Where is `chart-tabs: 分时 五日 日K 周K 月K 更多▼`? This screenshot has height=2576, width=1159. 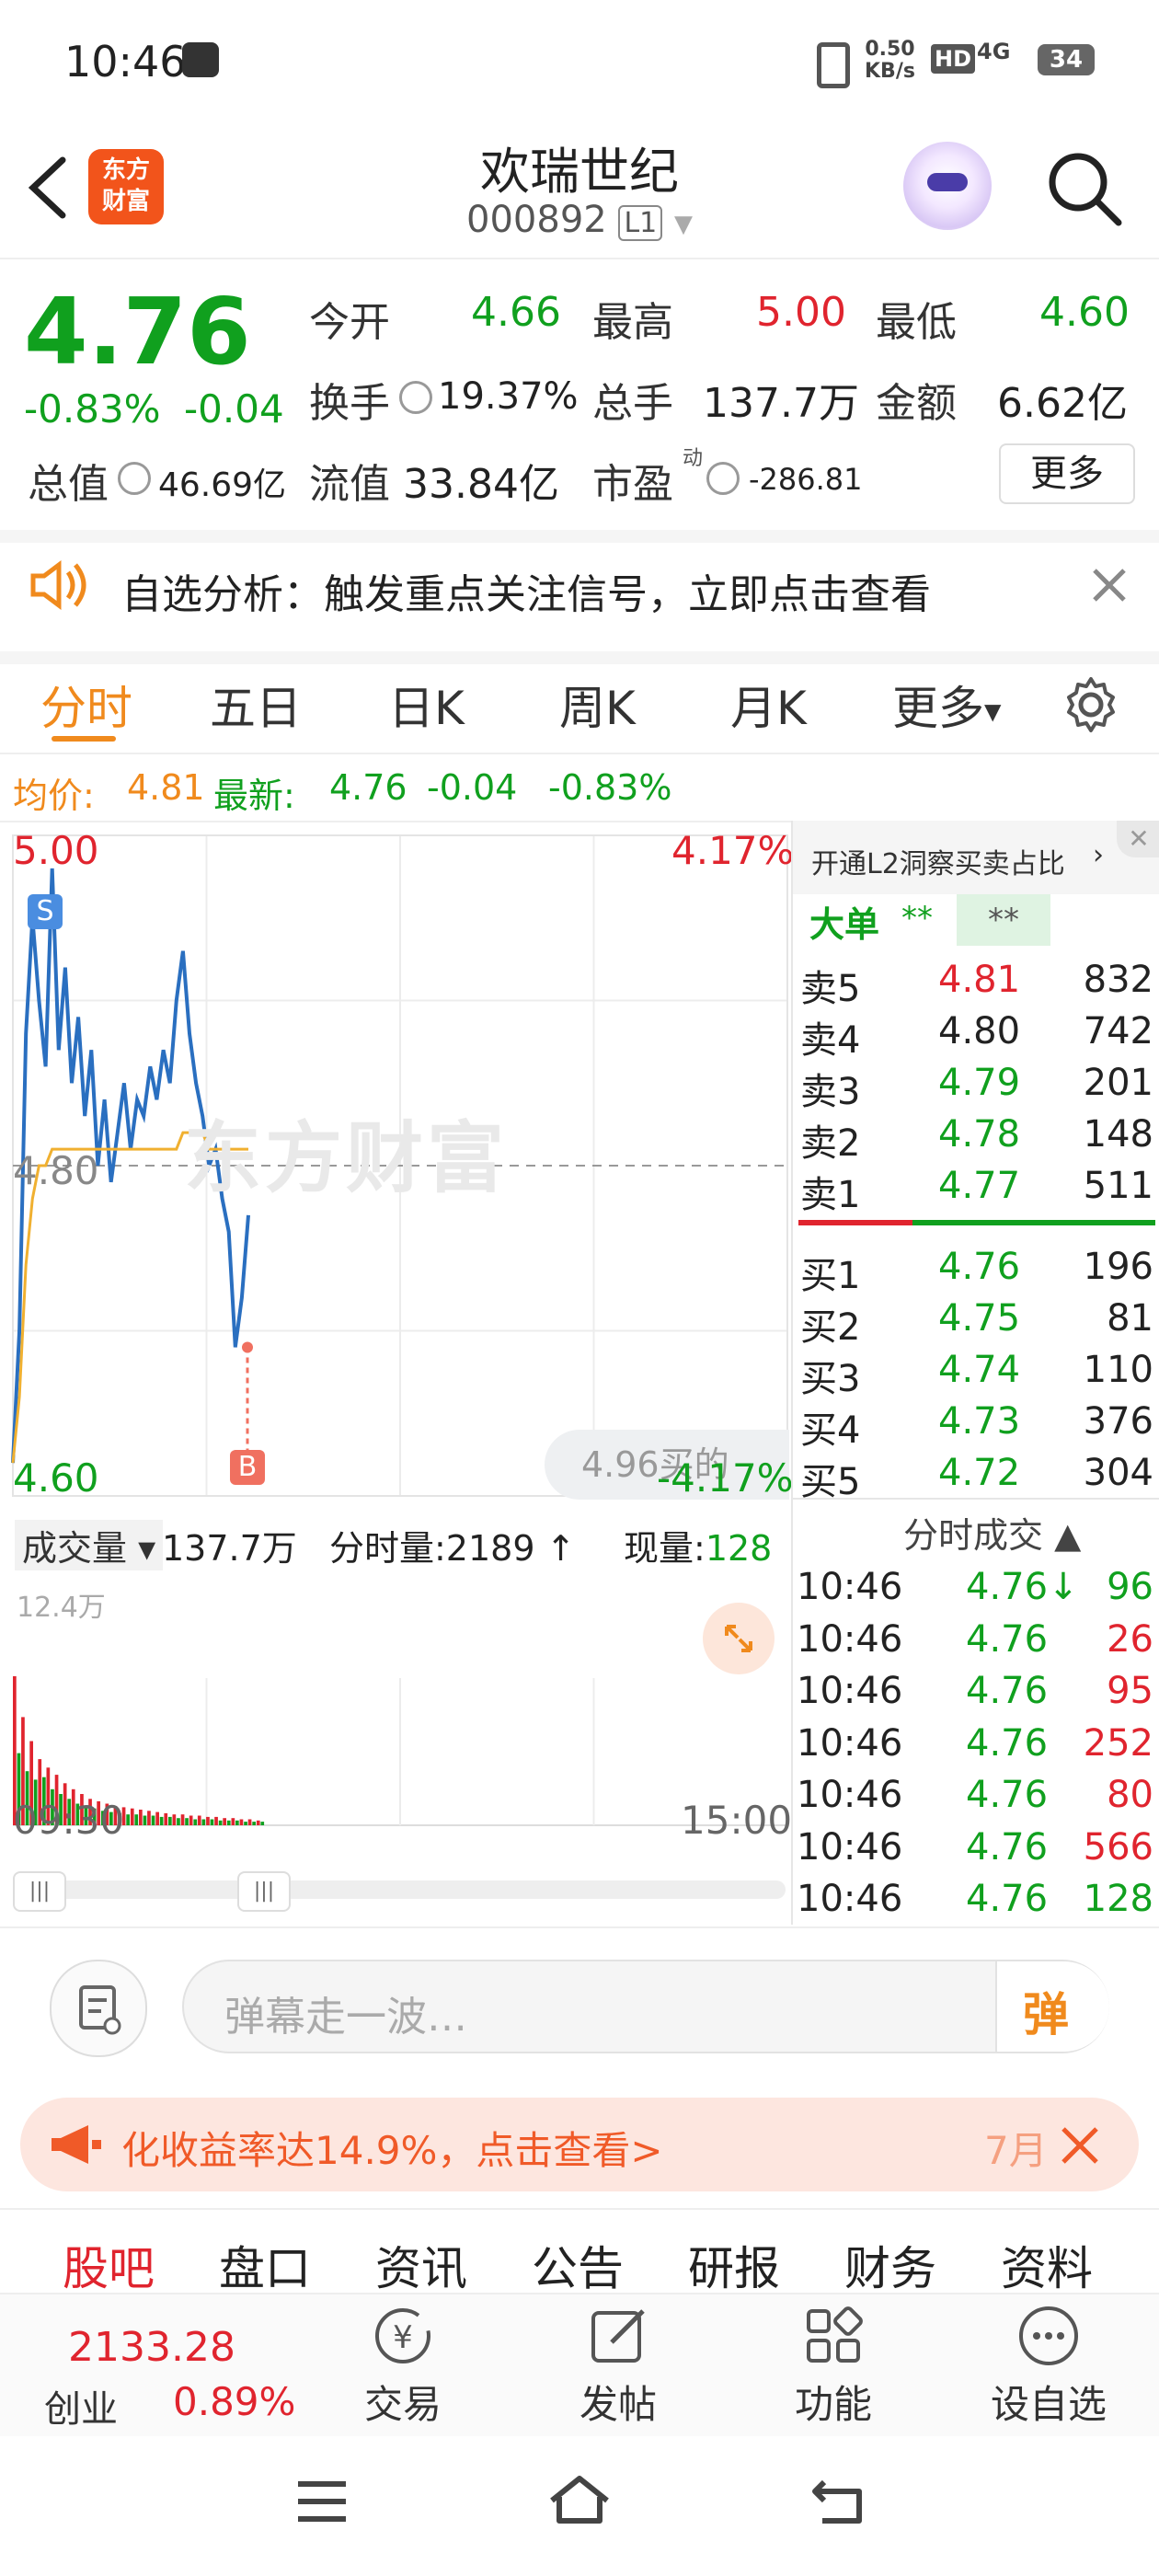 chart-tabs: 分时 五日 日K 周K 月K 更多▼ is located at coordinates (579, 703).